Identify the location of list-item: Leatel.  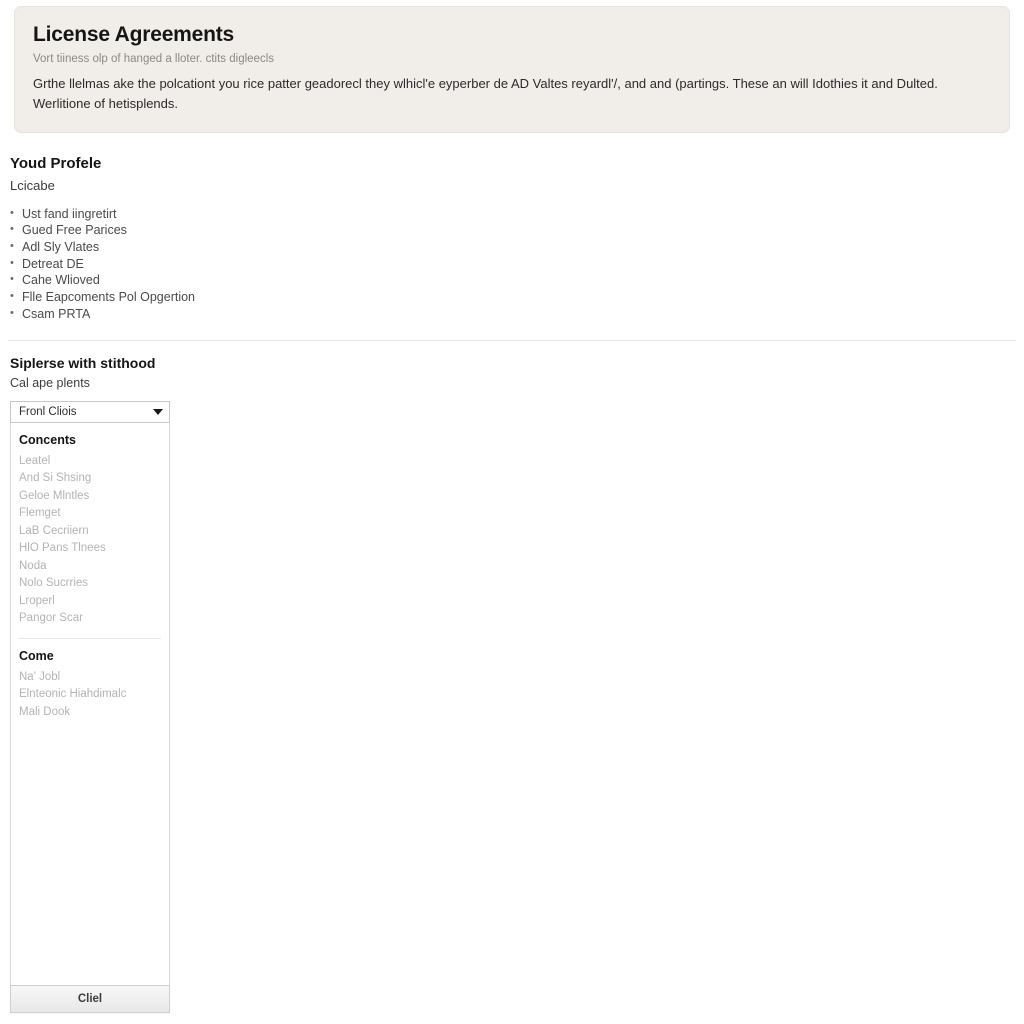
(90, 462).